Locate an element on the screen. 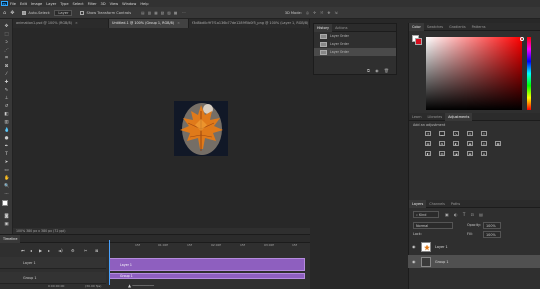 The image size is (540, 289). foreground-color-swatch is located at coordinates (5, 203).